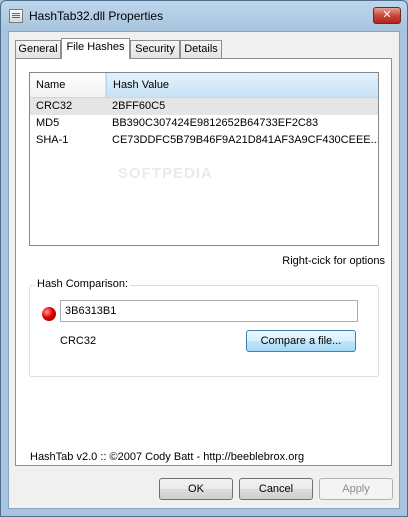 The image size is (408, 517). I want to click on window-title: HashTab32.dll Properties, so click(96, 16).